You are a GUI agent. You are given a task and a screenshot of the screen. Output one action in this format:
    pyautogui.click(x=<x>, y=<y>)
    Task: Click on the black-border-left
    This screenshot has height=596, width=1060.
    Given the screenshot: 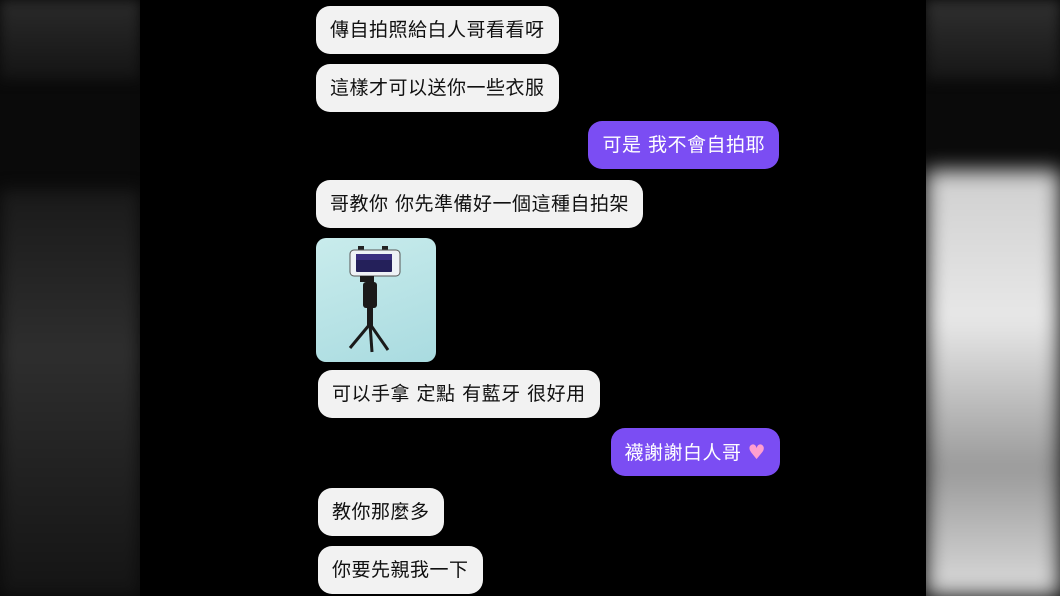 What is the action you would take?
    pyautogui.click(x=215, y=298)
    